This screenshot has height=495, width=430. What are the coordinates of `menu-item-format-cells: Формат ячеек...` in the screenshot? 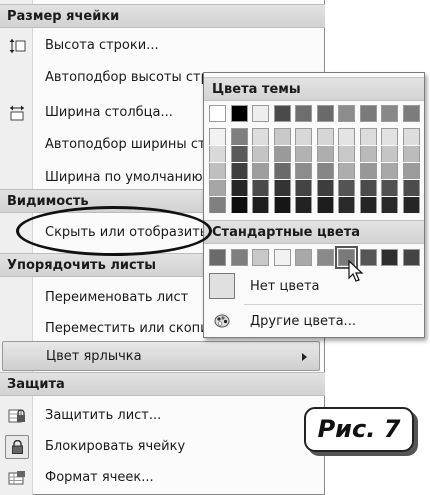 It's located at (162, 478).